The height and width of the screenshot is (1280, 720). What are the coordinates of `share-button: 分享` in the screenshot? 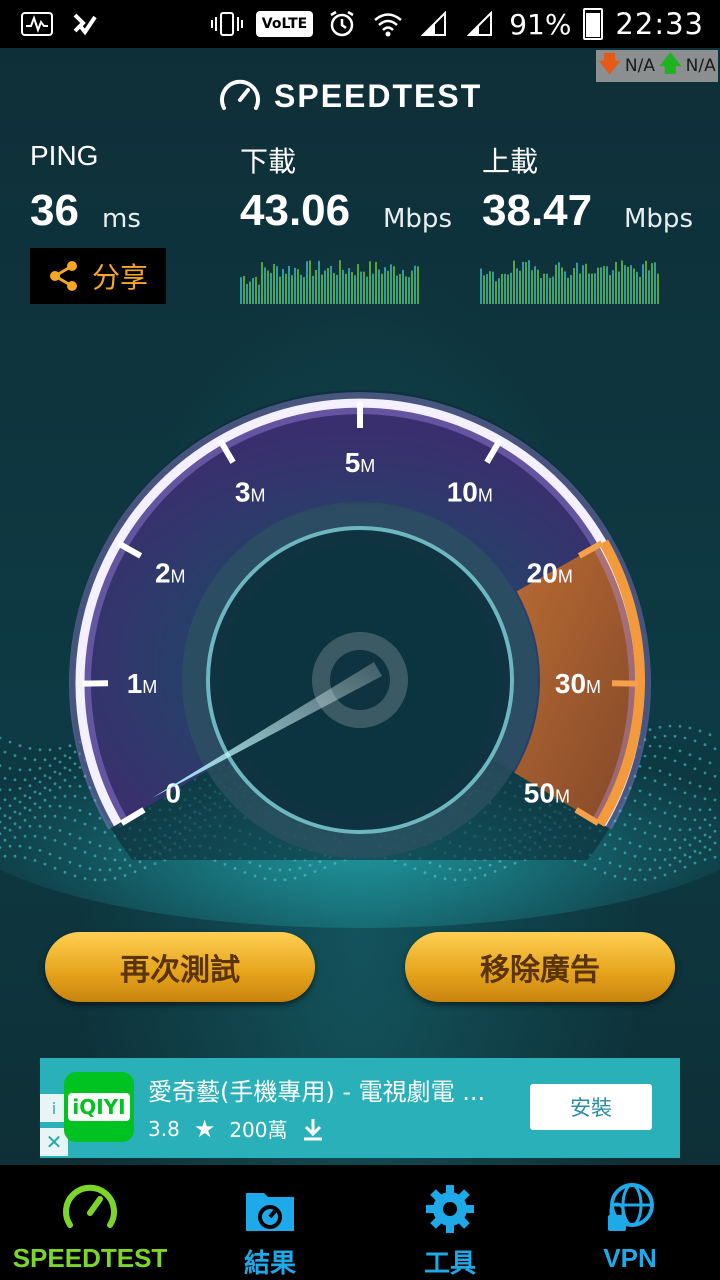 It's located at (98, 276).